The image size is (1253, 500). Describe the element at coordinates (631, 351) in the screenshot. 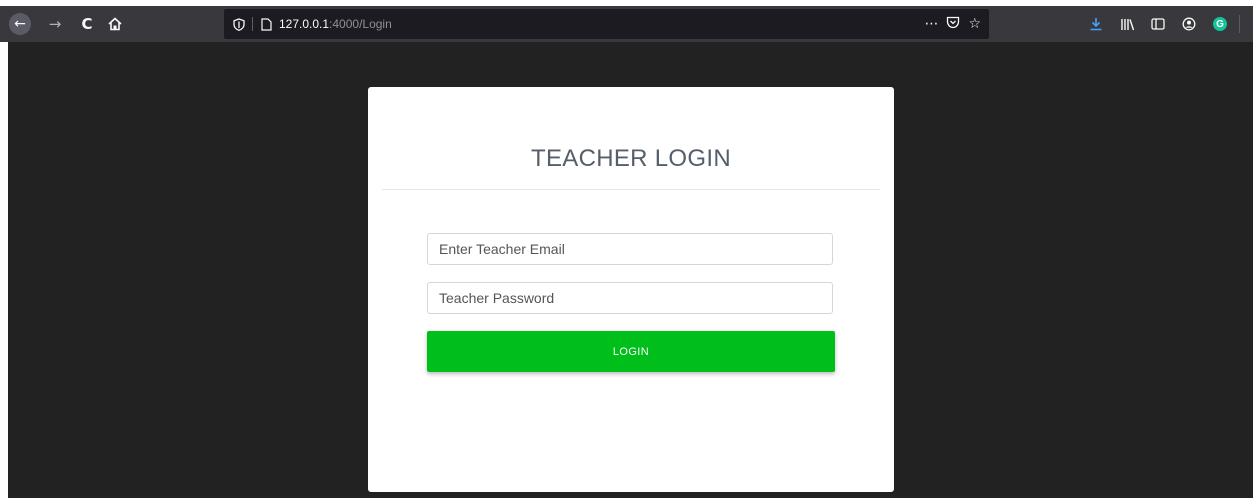

I see `login-button: LOGIN` at that location.